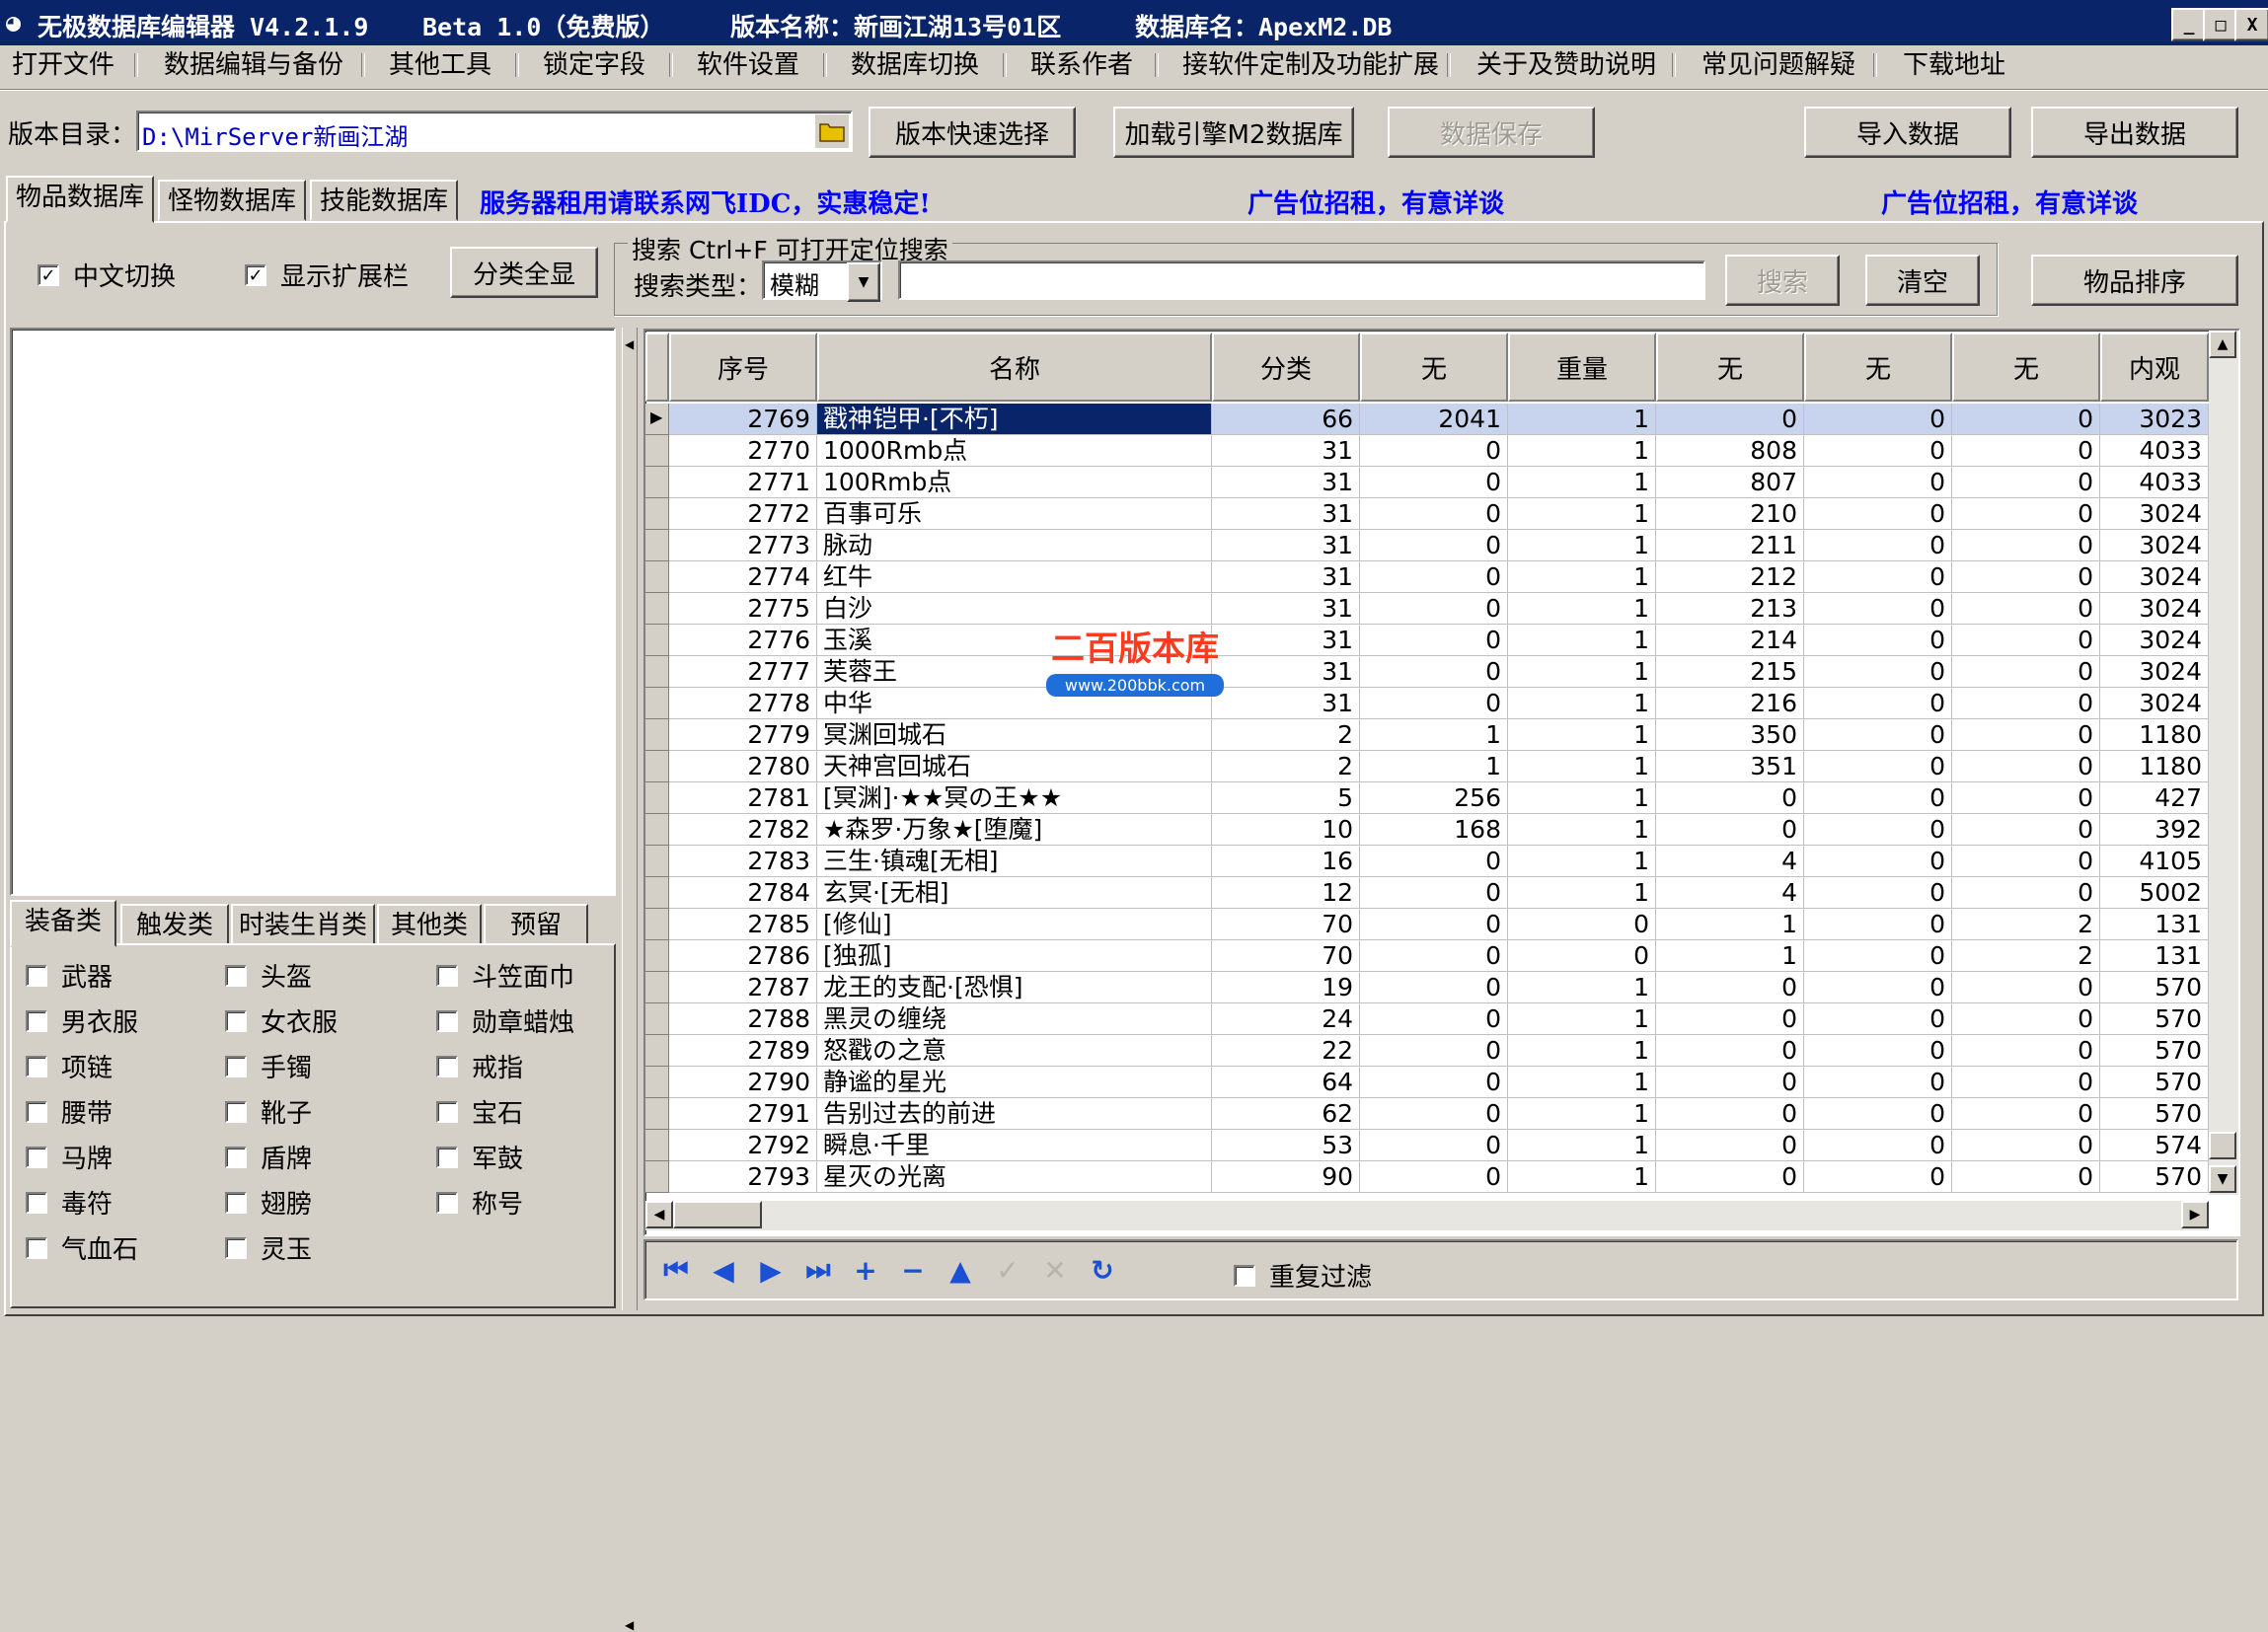 The height and width of the screenshot is (1632, 2268). What do you see at coordinates (1427, 956) in the screenshot?
I see `table-row: 2786 [独孤] 70 0 0 1 0 2 131` at bounding box center [1427, 956].